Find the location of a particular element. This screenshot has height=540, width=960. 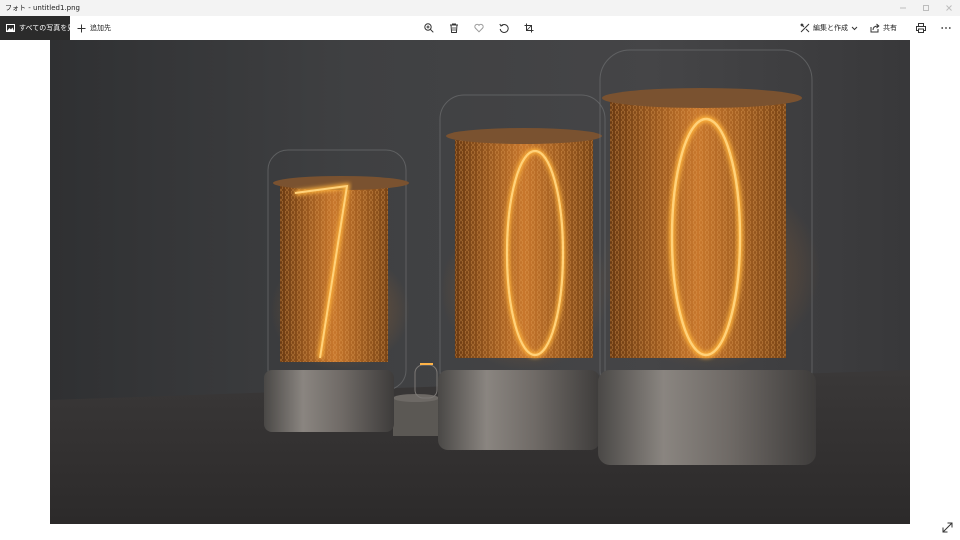

zoom-in-icon is located at coordinates (429, 28).